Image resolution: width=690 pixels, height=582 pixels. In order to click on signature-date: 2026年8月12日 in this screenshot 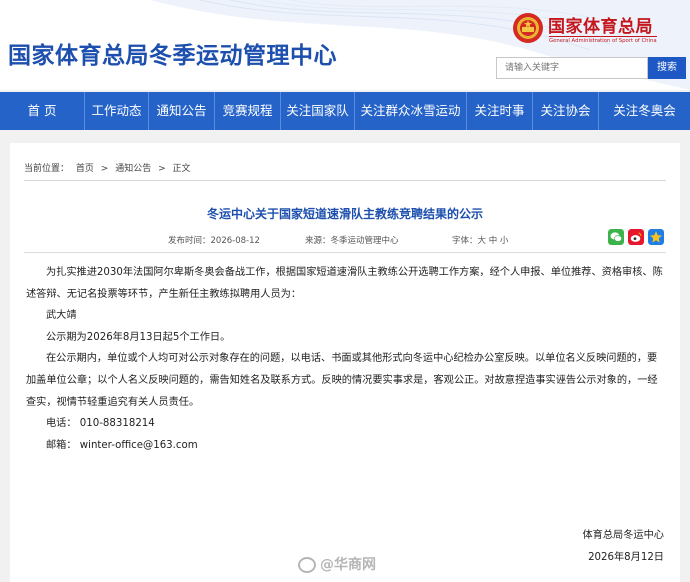, I will do `click(626, 557)`.